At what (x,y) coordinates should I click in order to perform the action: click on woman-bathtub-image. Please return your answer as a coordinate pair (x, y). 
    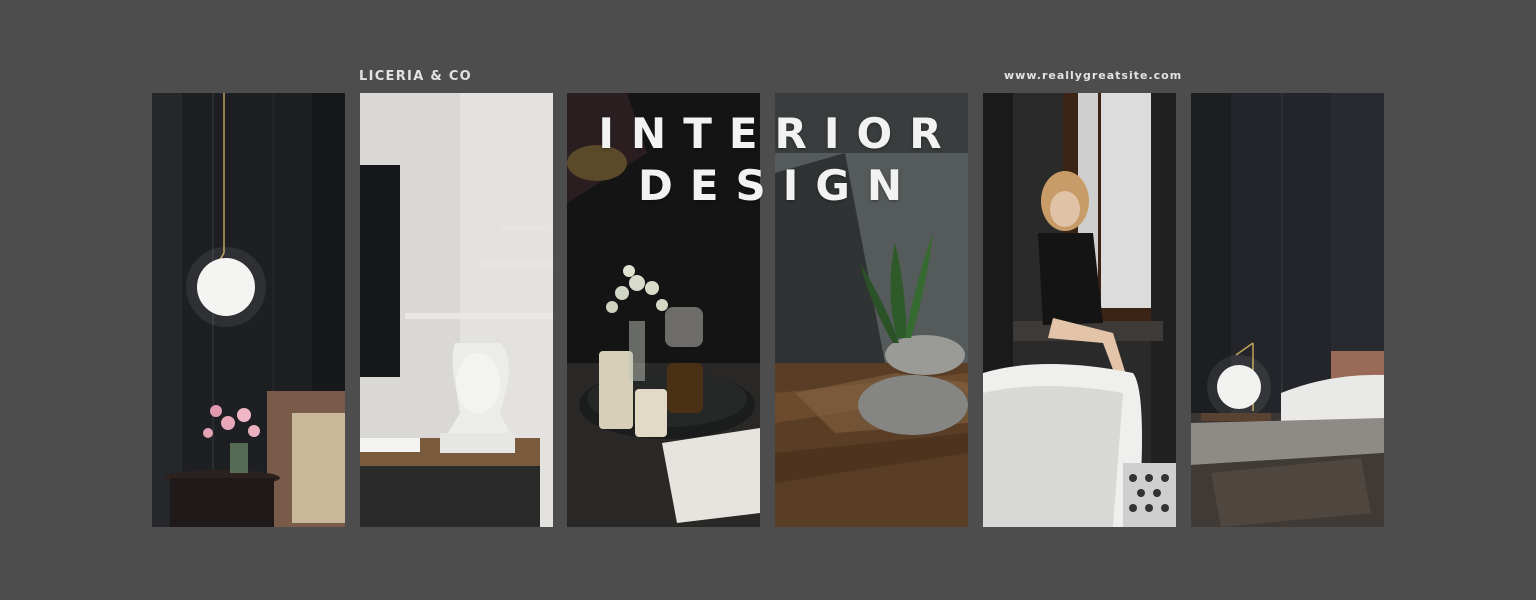
    Looking at the image, I should click on (1079, 310).